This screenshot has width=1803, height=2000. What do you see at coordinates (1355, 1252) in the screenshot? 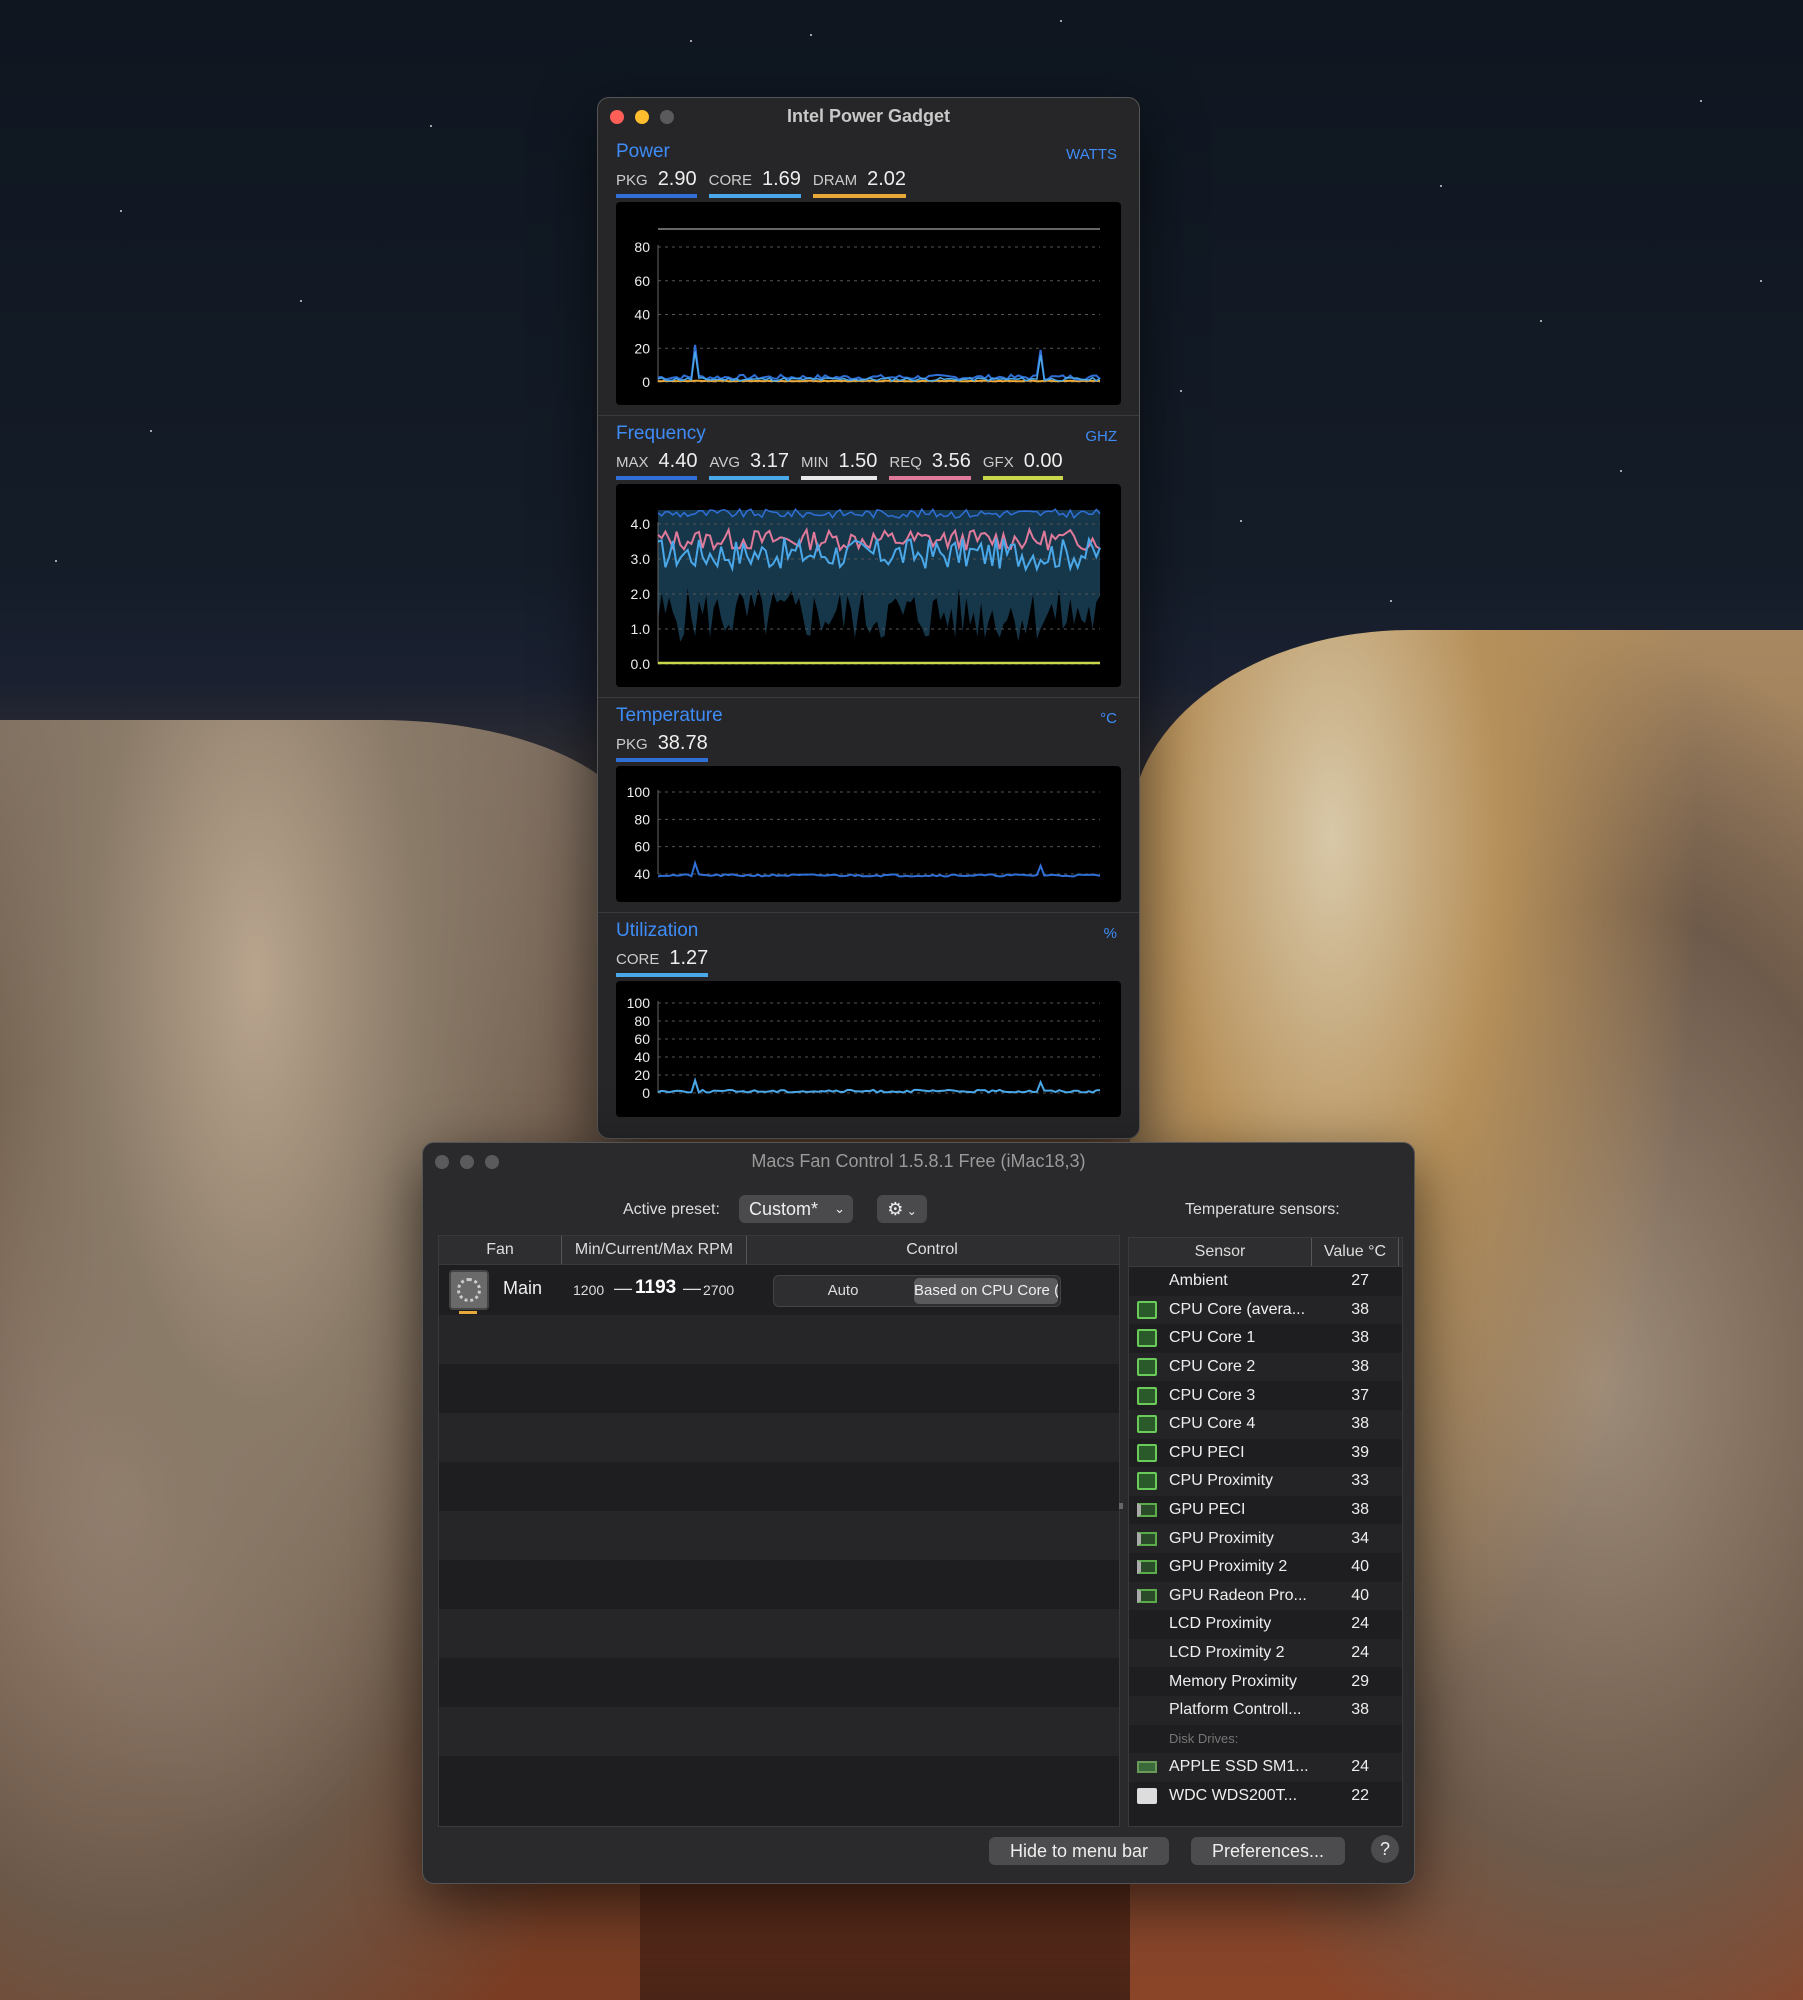
I see `value-header: Value °C` at bounding box center [1355, 1252].